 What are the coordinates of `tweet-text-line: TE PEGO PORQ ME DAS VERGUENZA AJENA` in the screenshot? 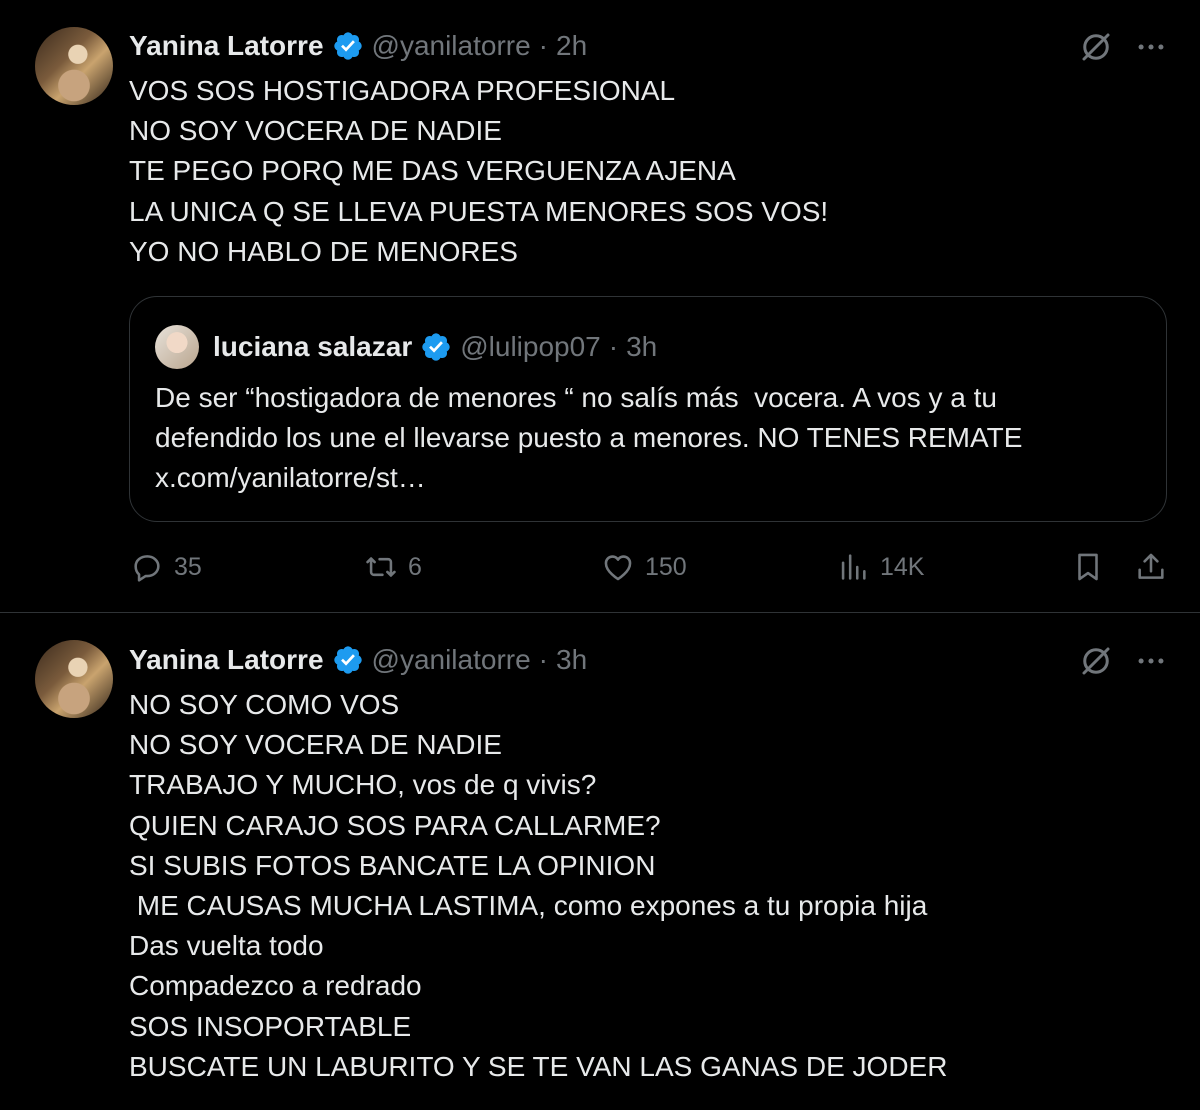 It's located at (432, 171).